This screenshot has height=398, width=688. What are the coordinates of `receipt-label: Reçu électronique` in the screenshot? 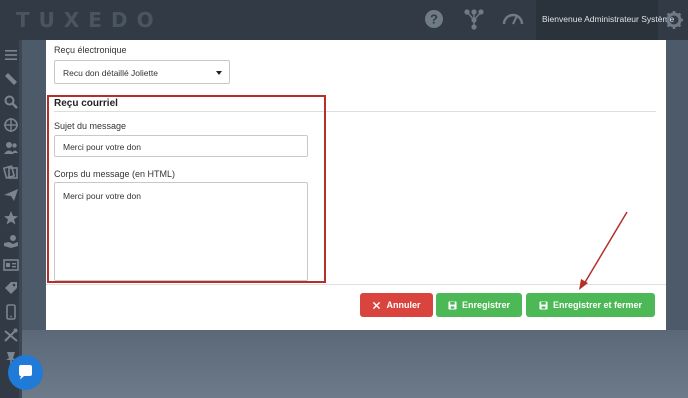 It's located at (90, 50).